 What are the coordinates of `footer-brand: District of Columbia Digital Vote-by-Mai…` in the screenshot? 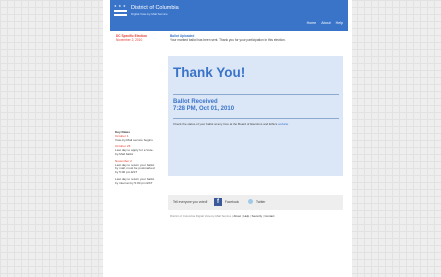 It's located at (201, 216).